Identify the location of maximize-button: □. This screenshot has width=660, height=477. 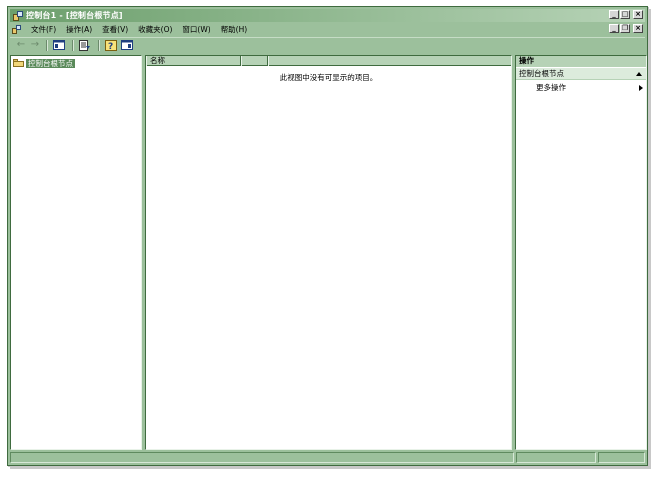
(625, 14).